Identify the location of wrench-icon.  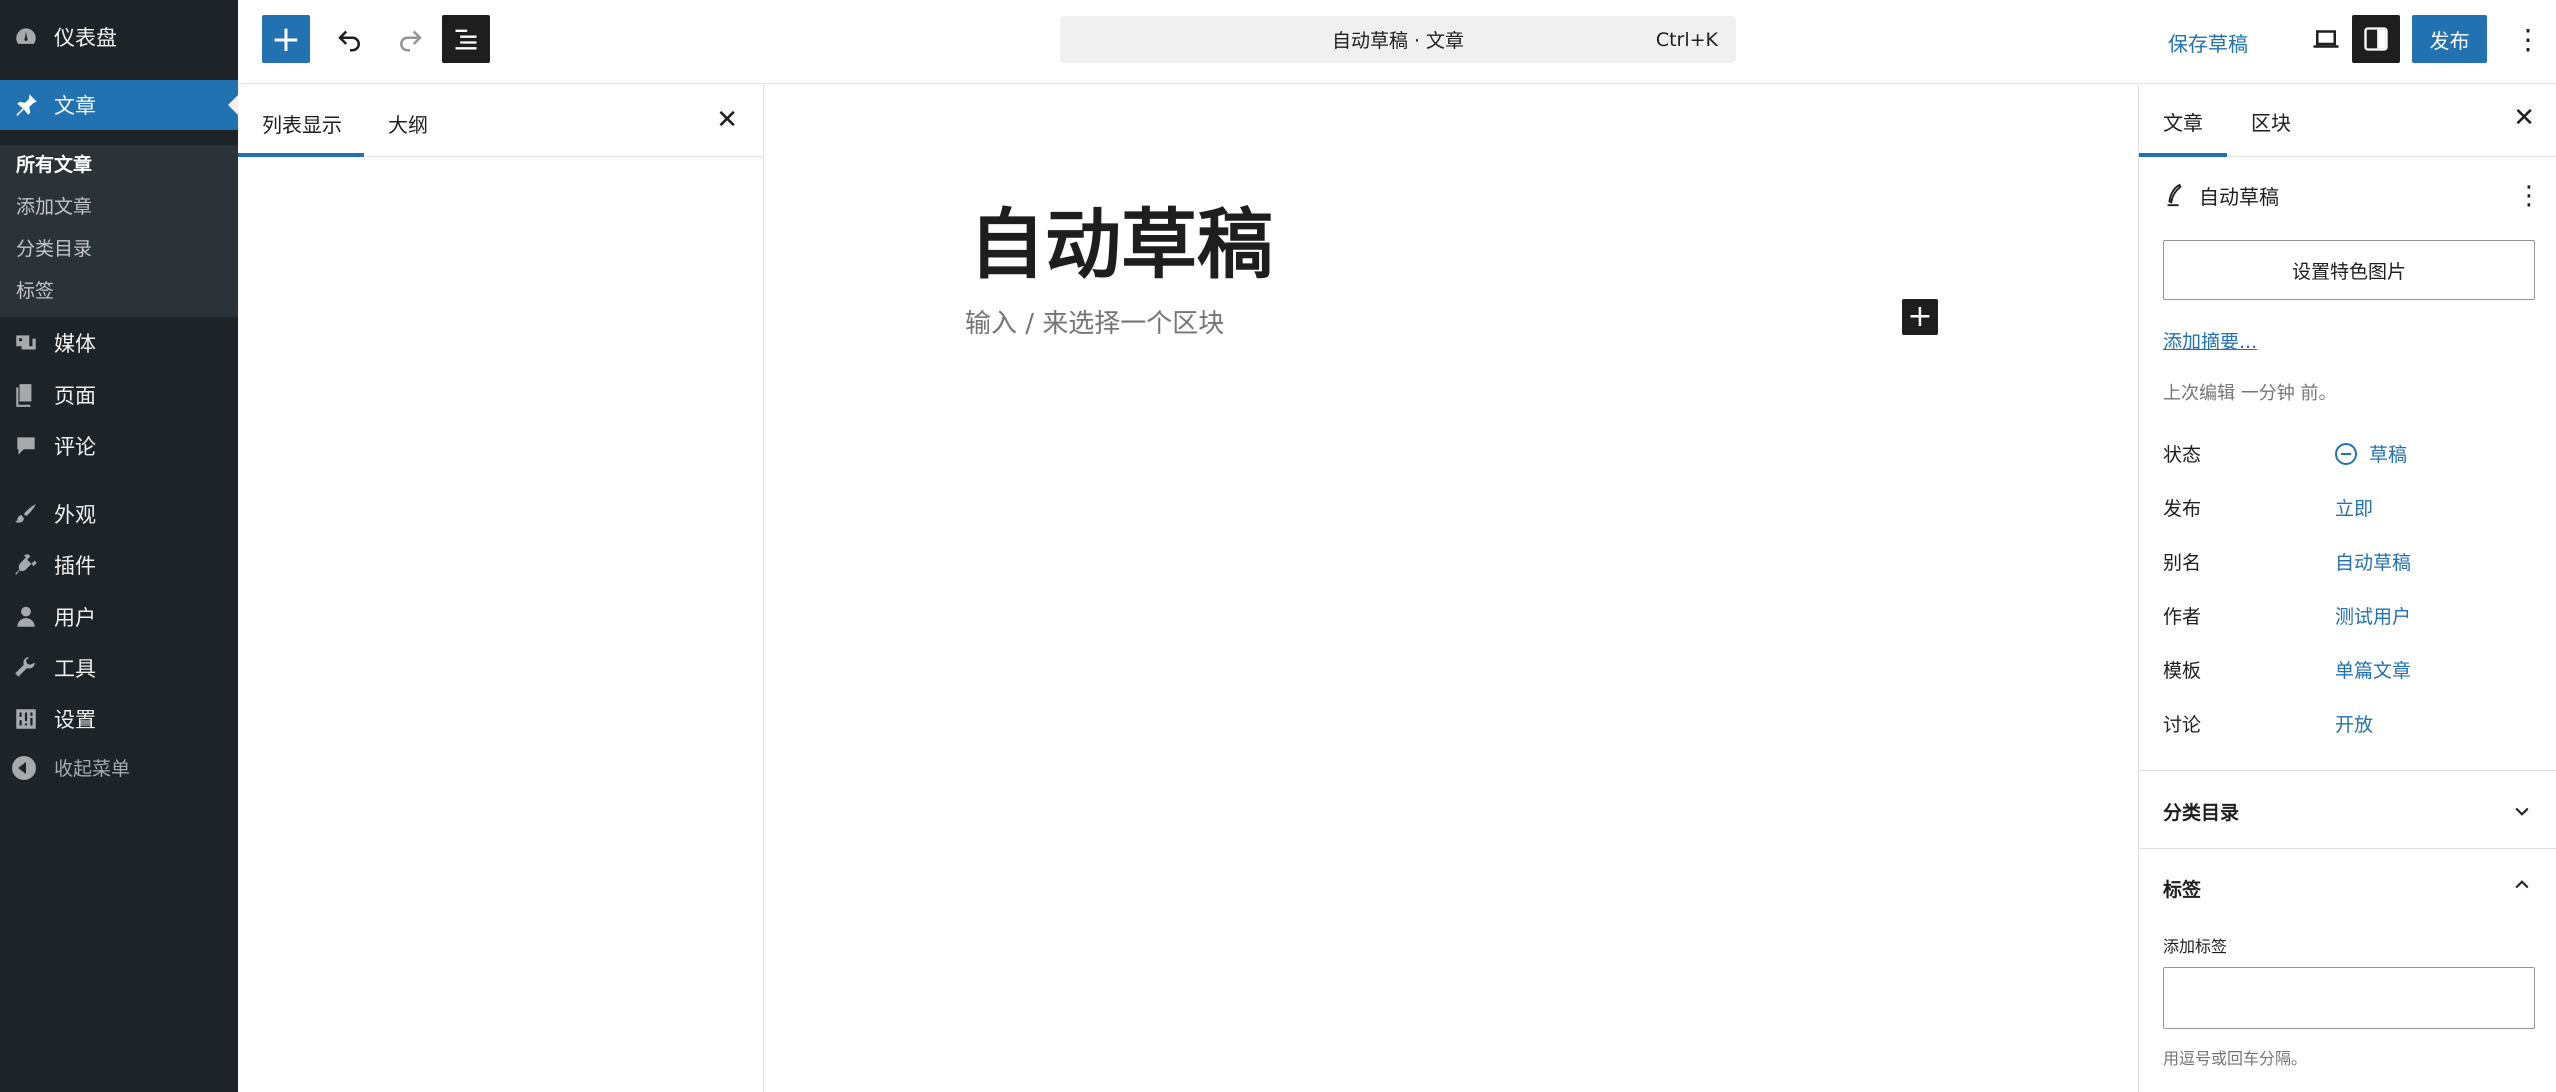
(26, 668).